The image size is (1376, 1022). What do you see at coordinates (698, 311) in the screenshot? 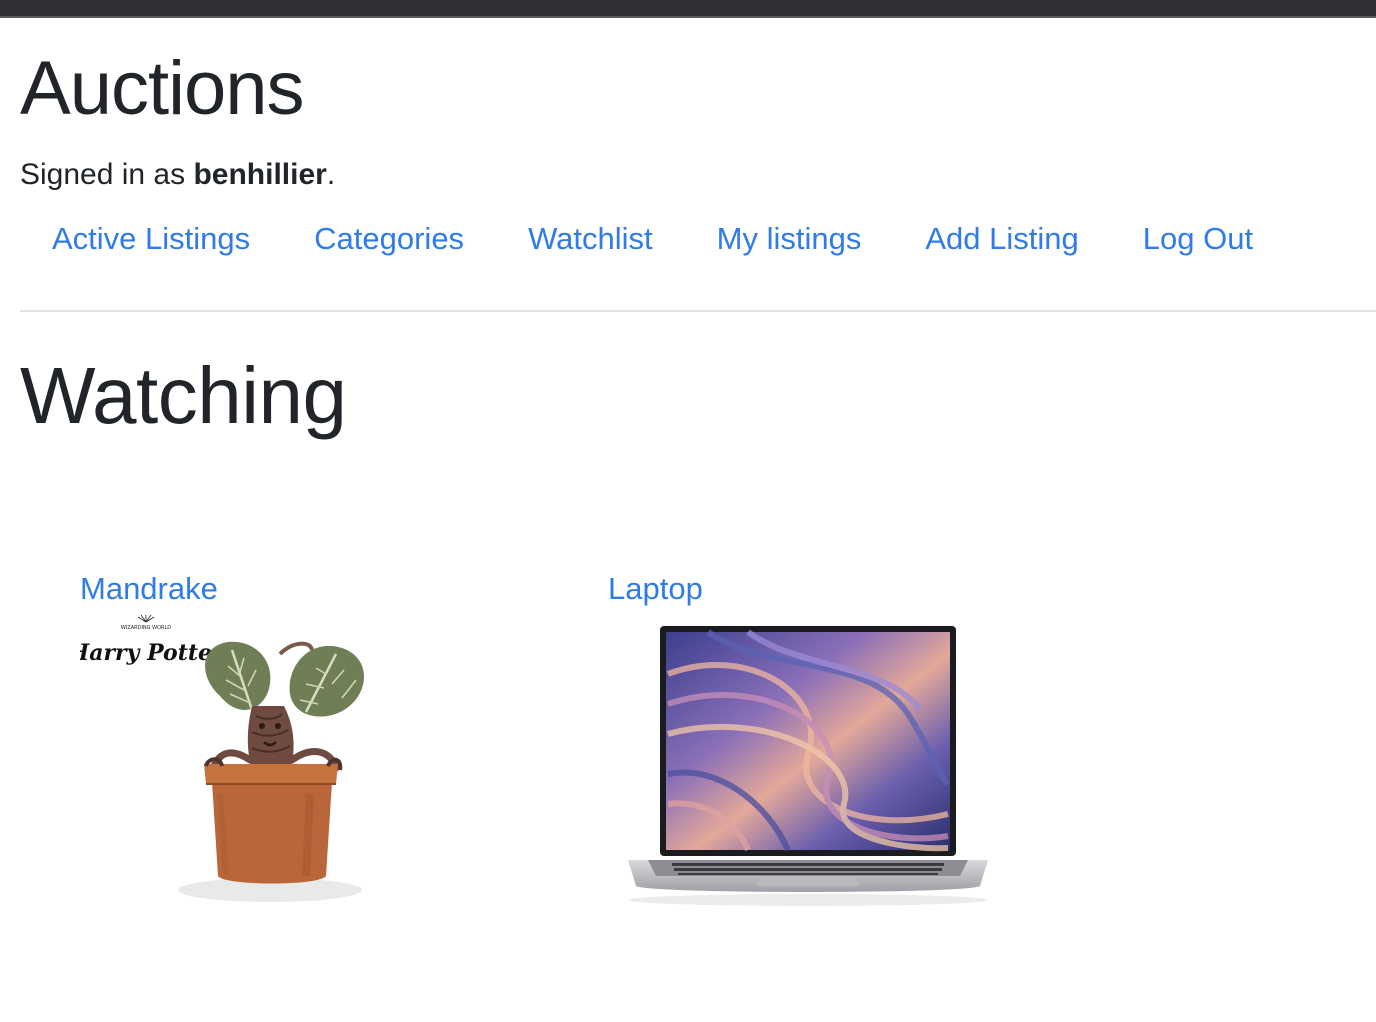
I see `header-divider` at bounding box center [698, 311].